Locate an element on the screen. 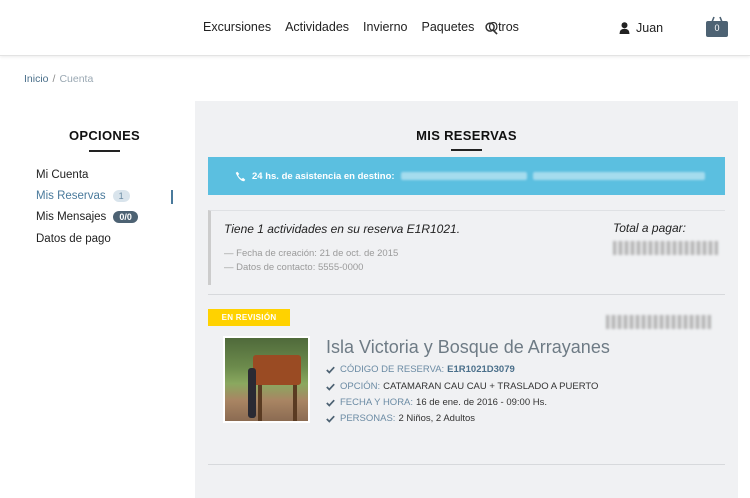 This screenshot has width=750, height=498. cart-button: 0 is located at coordinates (717, 27).